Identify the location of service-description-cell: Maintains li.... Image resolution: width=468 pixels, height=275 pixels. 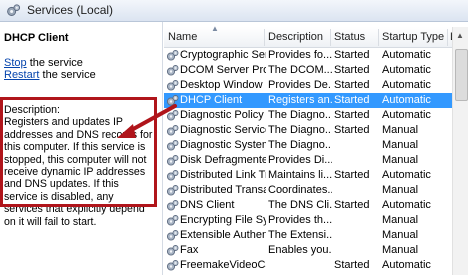
(300, 175).